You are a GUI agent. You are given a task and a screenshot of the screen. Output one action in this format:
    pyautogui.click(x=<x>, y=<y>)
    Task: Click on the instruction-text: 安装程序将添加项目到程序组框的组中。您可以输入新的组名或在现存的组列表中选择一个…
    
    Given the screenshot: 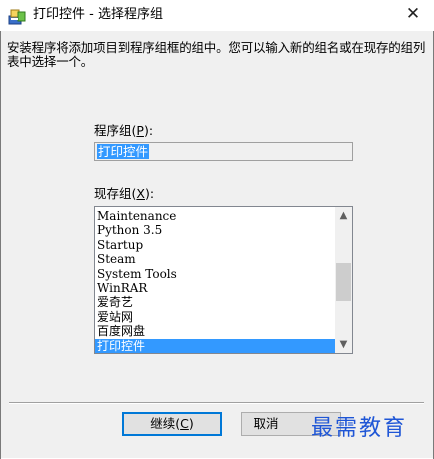 What is the action you would take?
    pyautogui.click(x=216, y=54)
    